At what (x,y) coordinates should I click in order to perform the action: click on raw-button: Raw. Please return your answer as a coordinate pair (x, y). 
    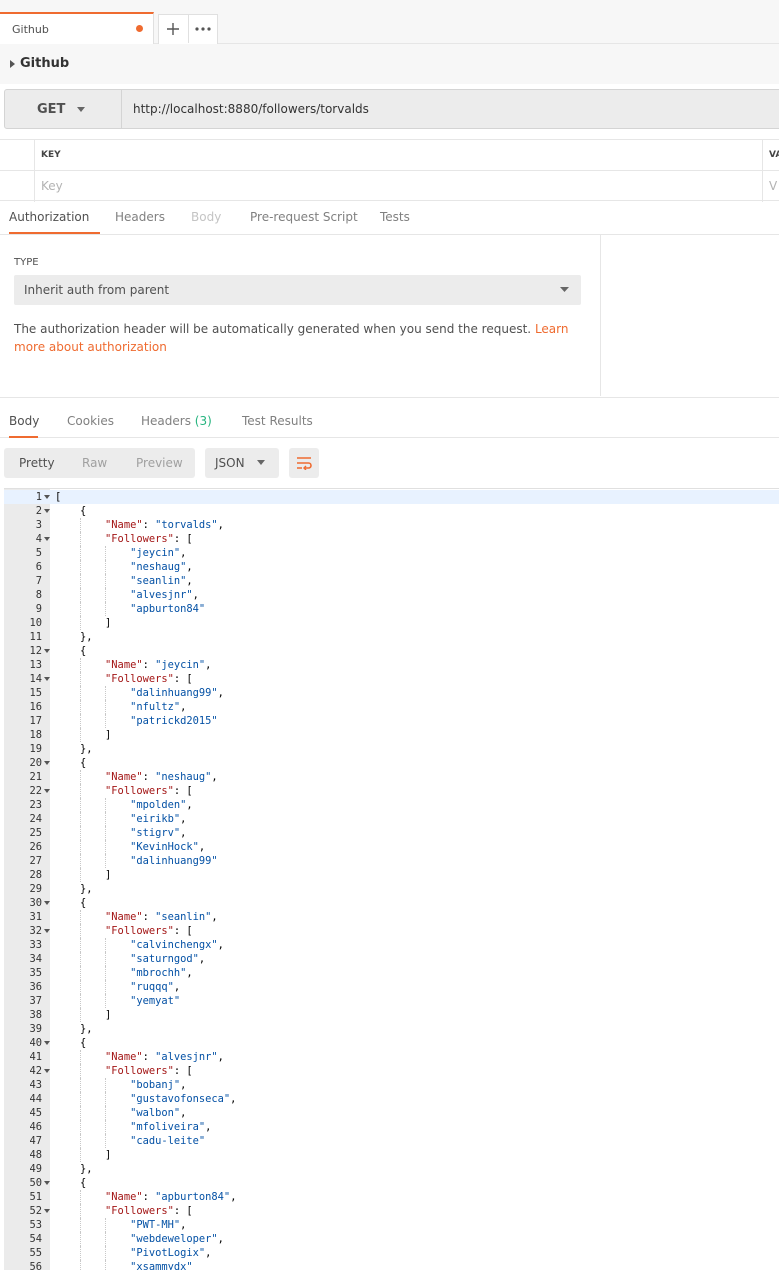
    Looking at the image, I should click on (94, 463).